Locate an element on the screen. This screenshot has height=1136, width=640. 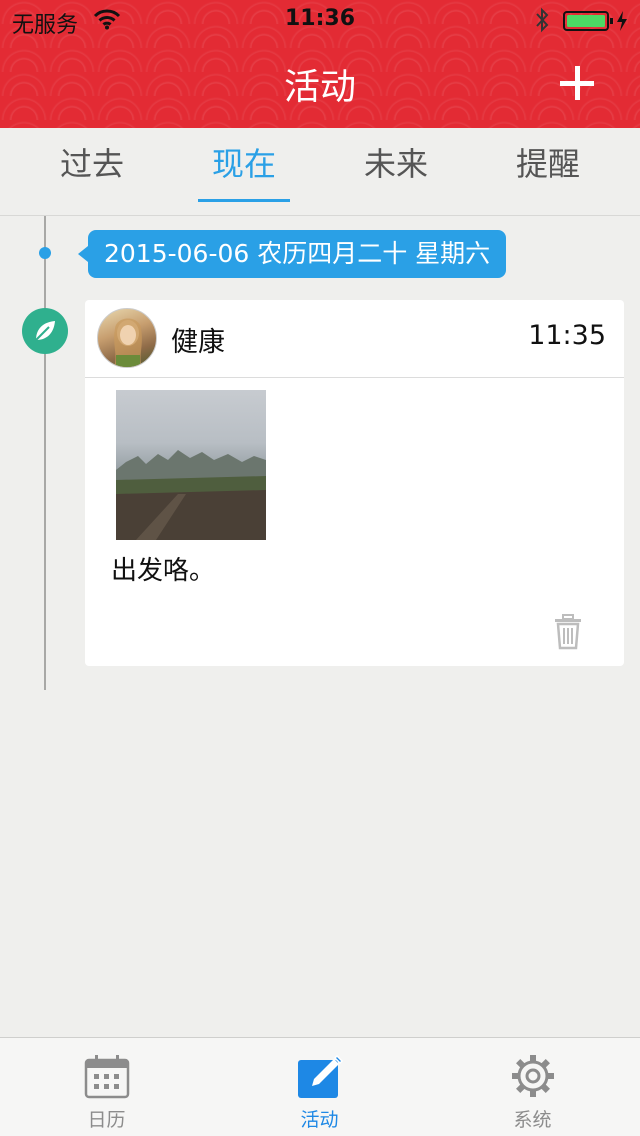
landscape-image is located at coordinates (191, 495).